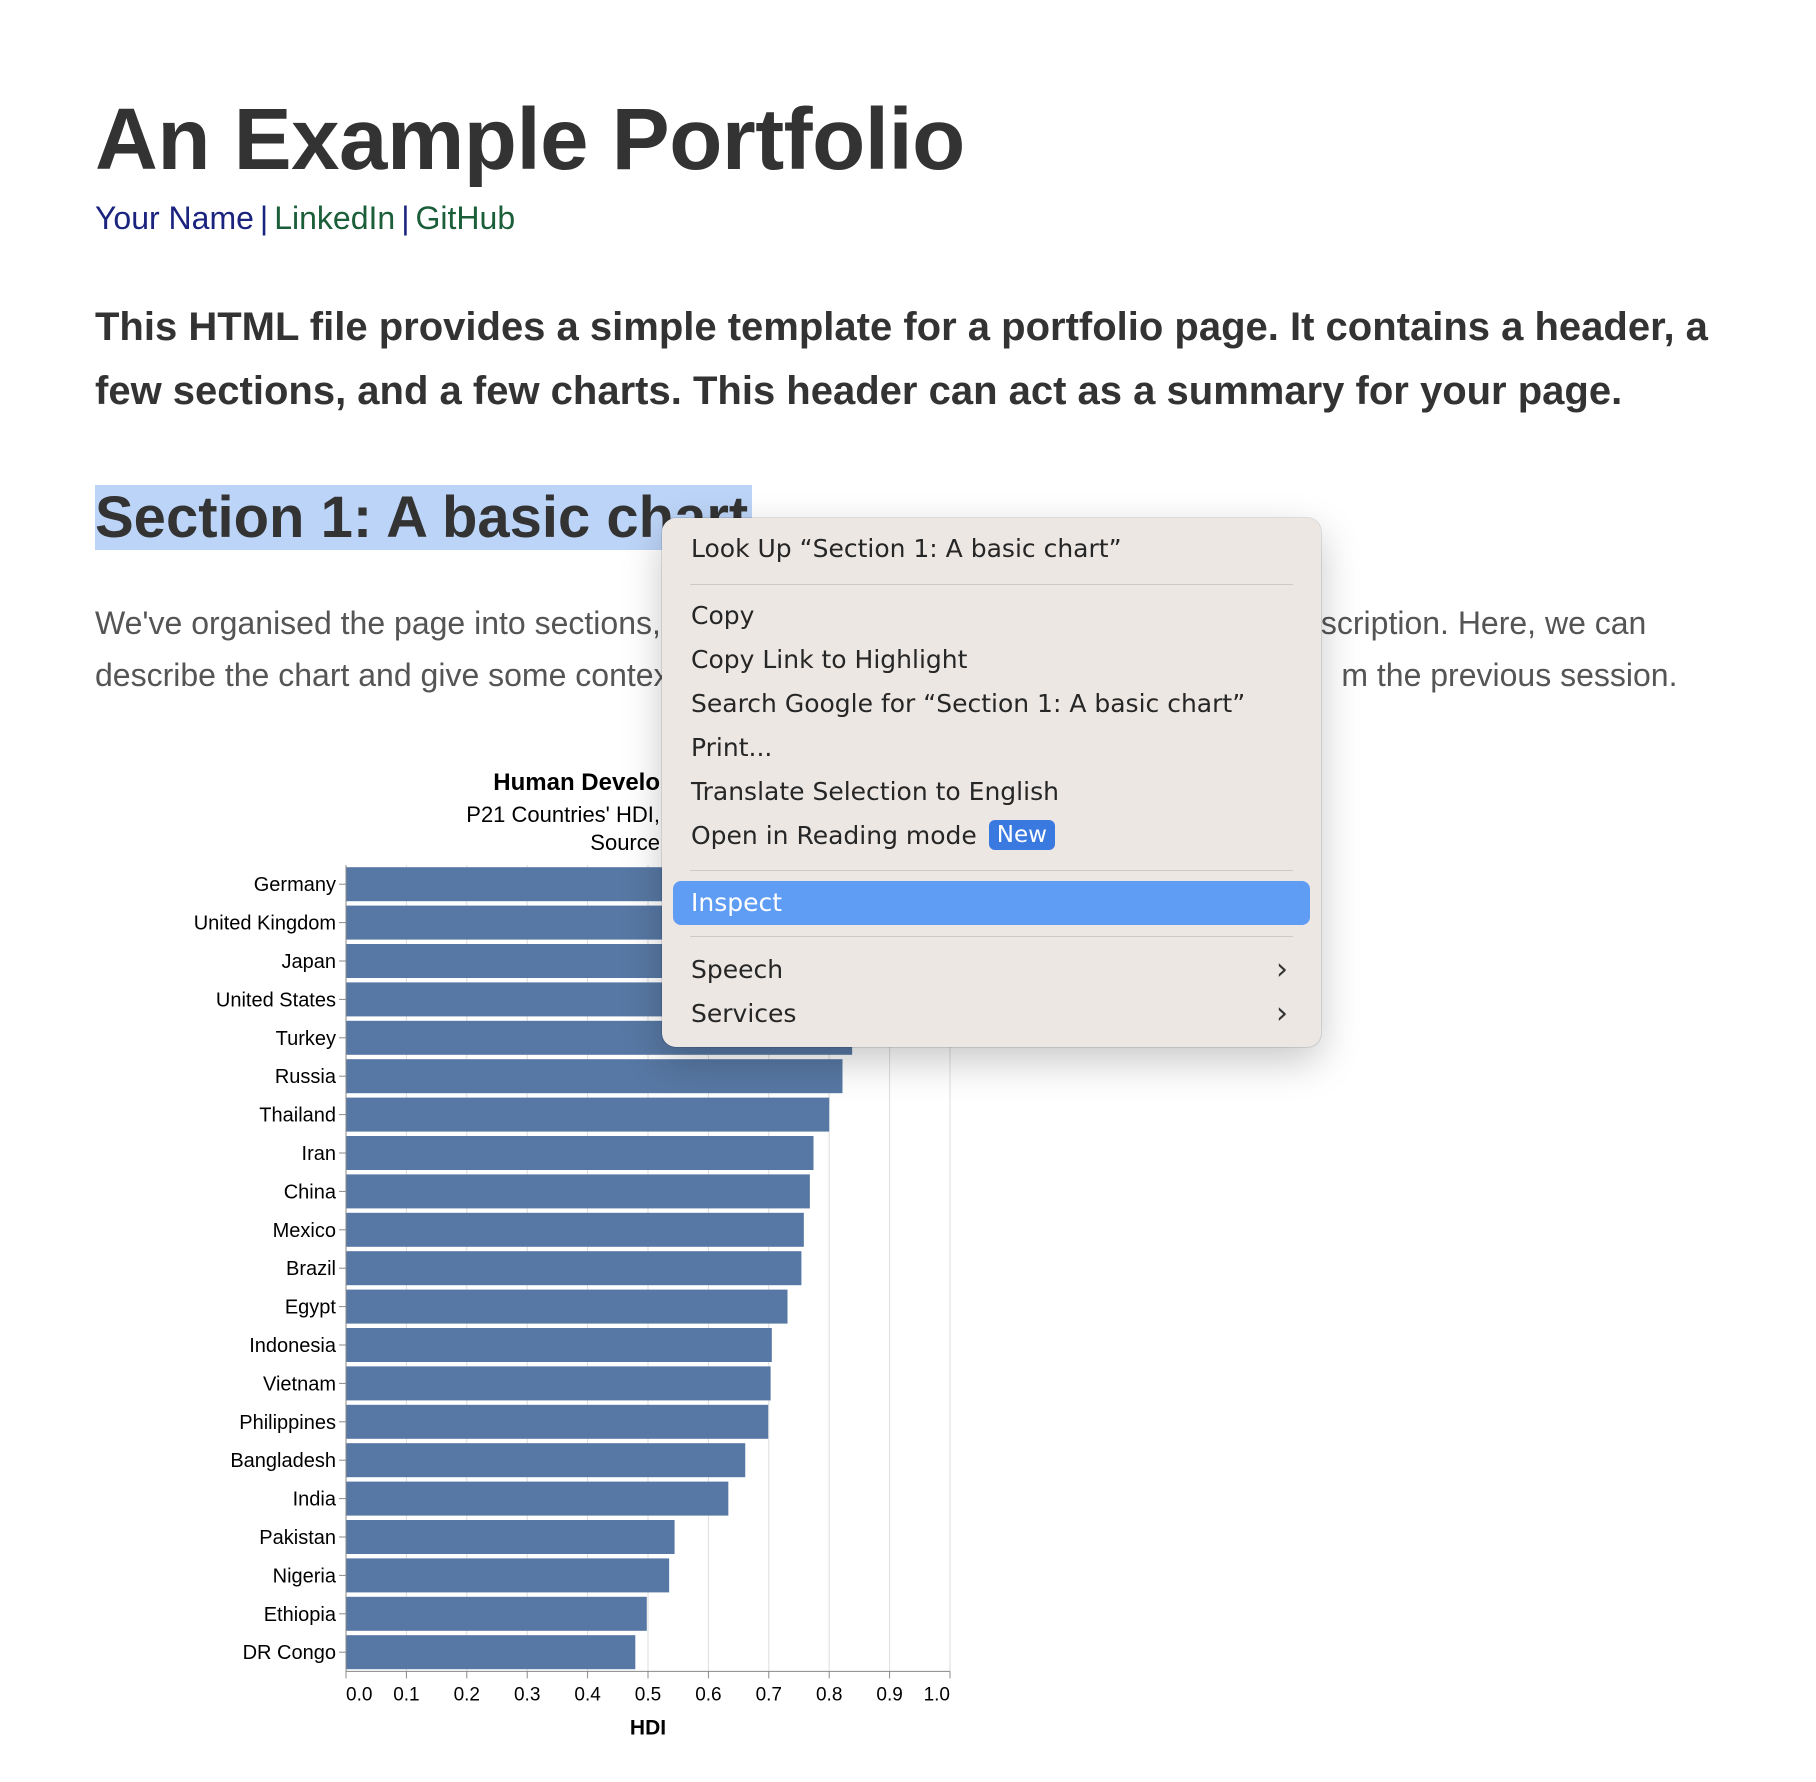 The image size is (1816, 1782). What do you see at coordinates (304, 1231) in the screenshot?
I see `y-tick-label: Mexico` at bounding box center [304, 1231].